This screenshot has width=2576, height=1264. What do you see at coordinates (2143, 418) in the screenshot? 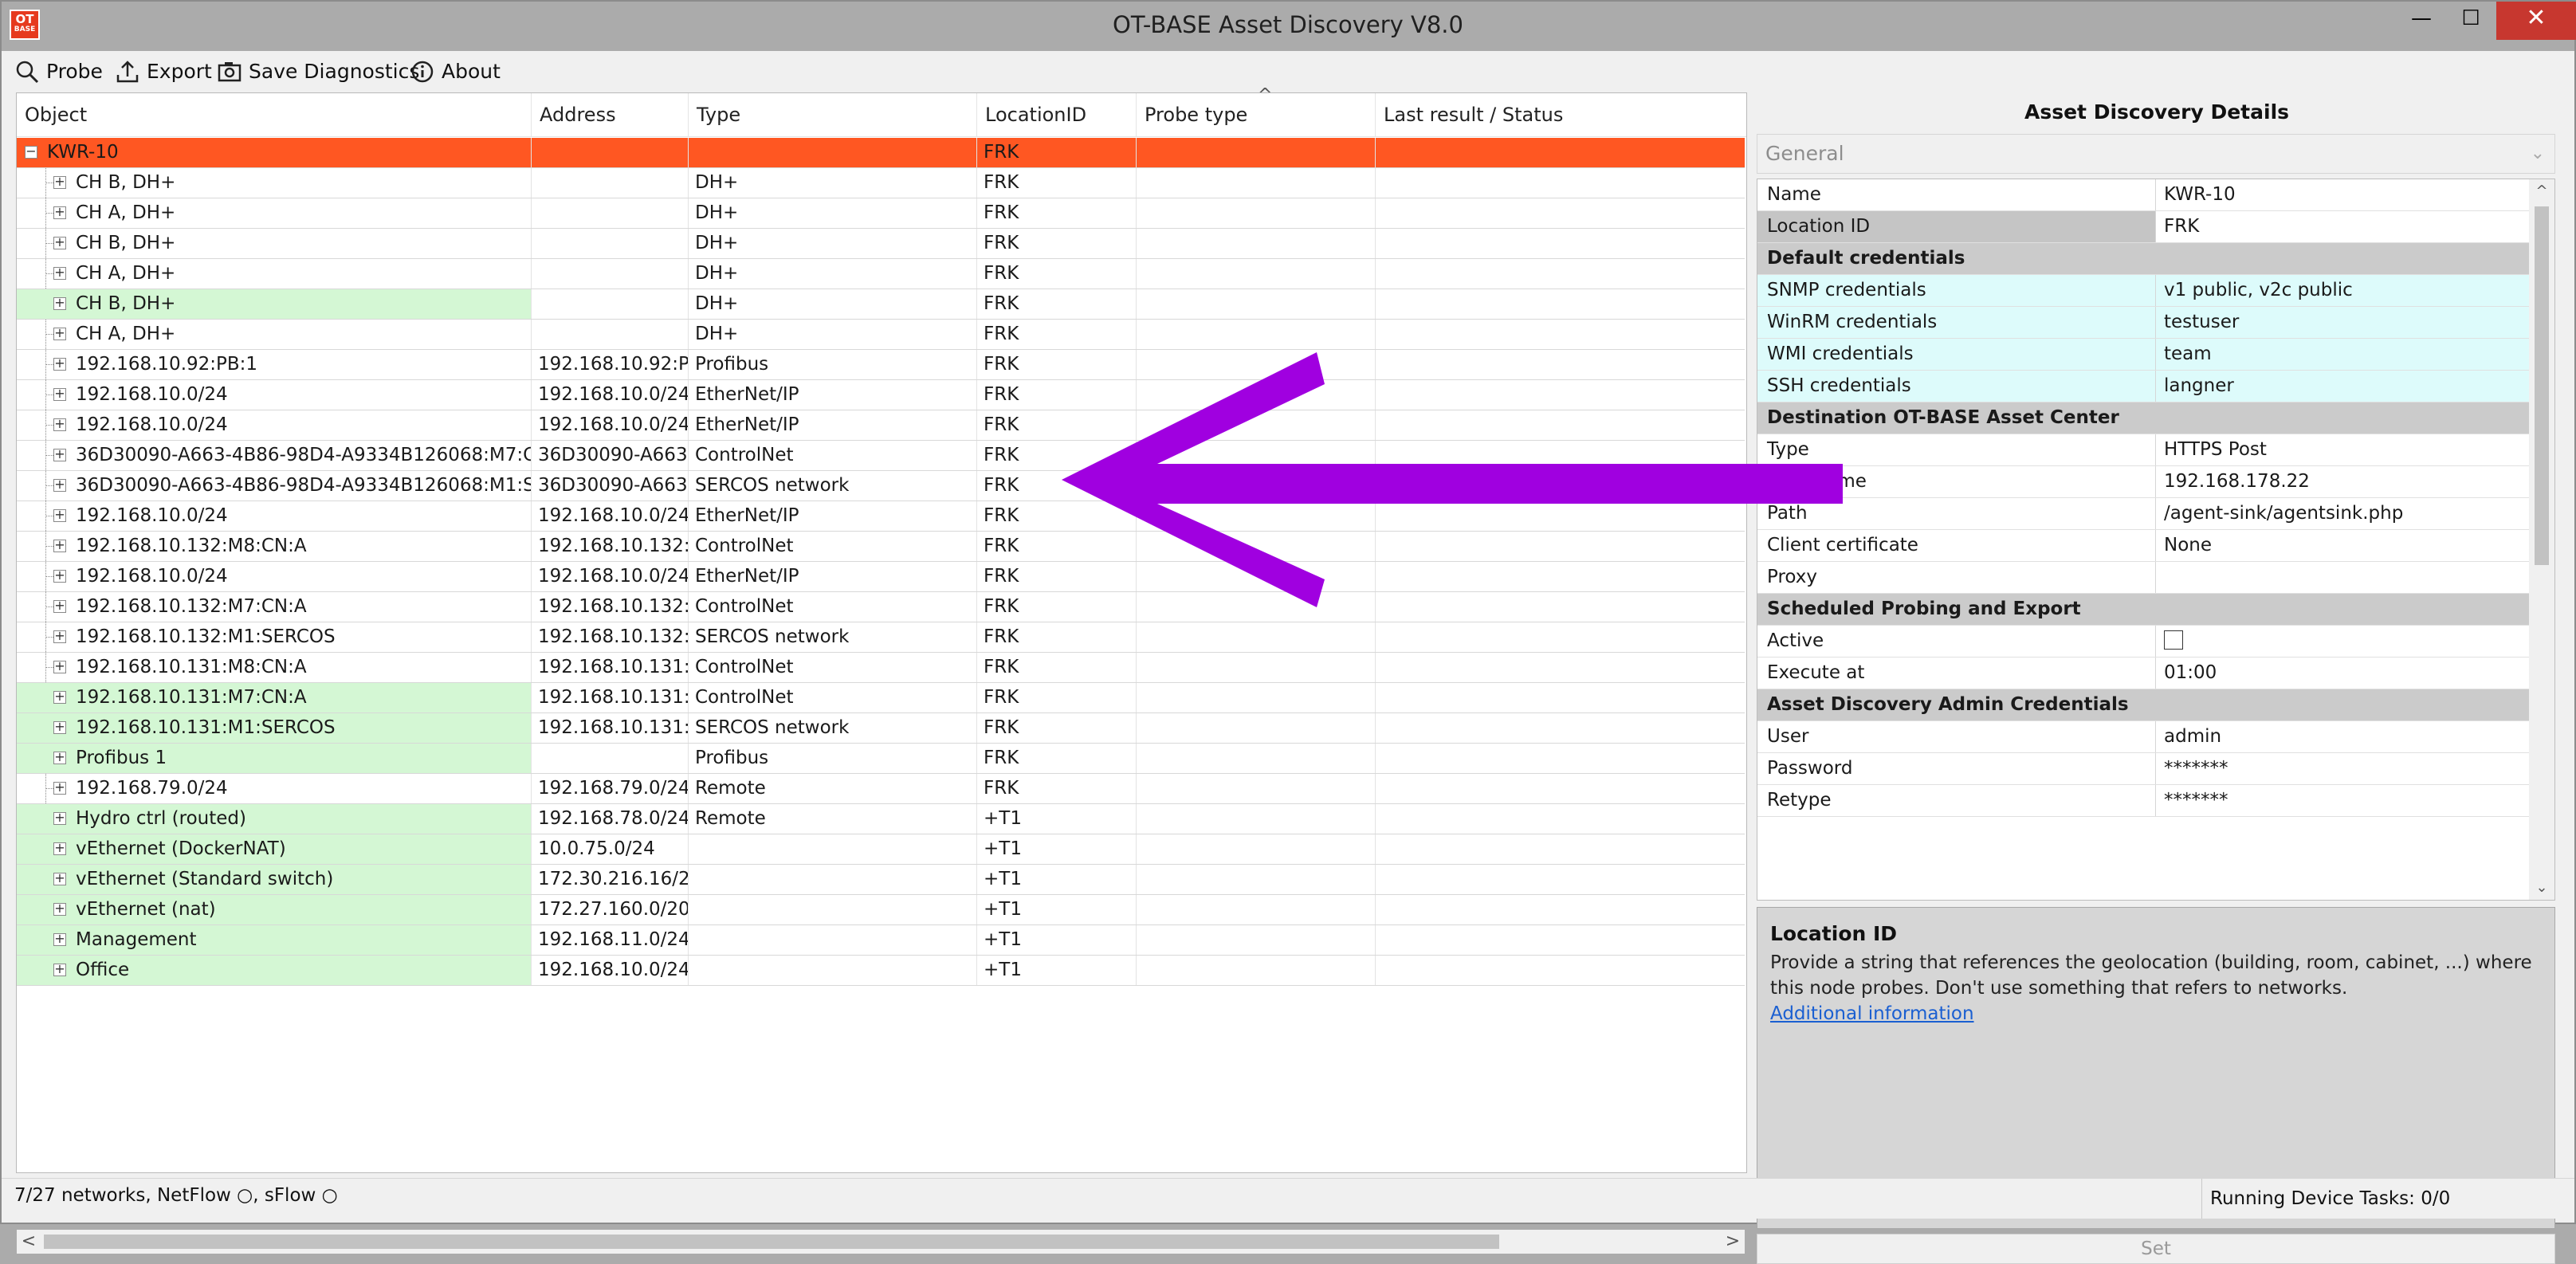
I see `property-category: Destination OT-BASE Asset Center` at bounding box center [2143, 418].